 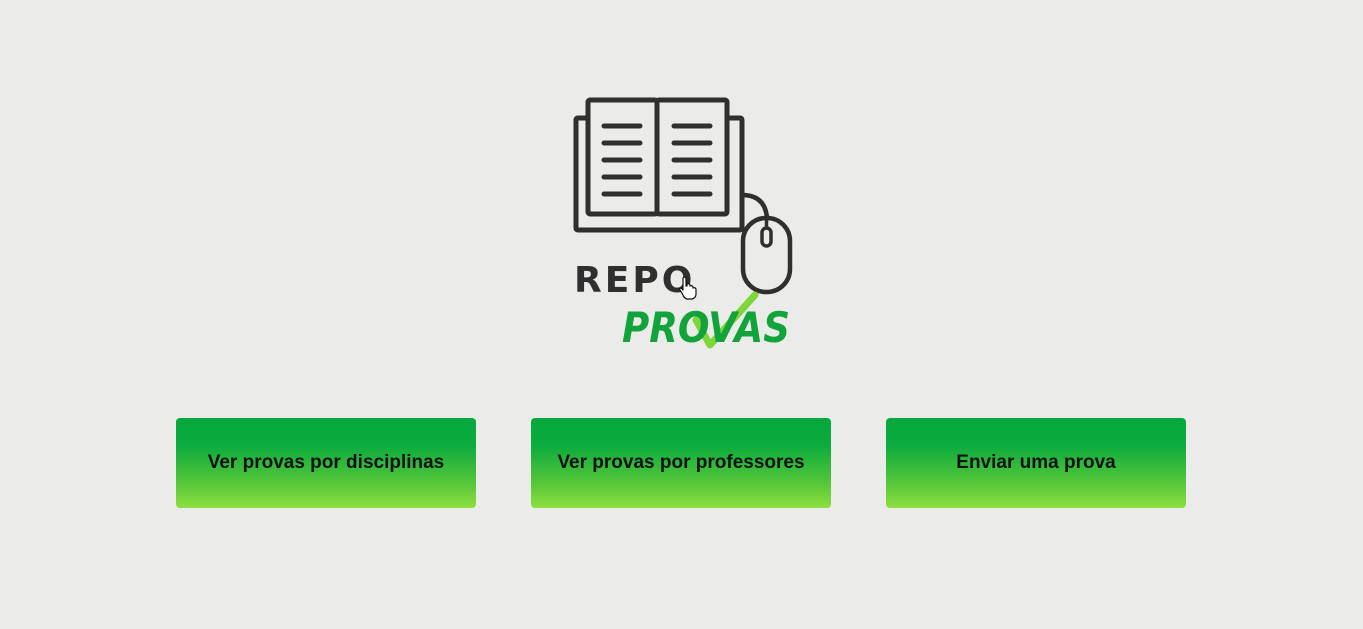 I want to click on view-exams-by-professor-button: Ver provas por professores, so click(x=681, y=463).